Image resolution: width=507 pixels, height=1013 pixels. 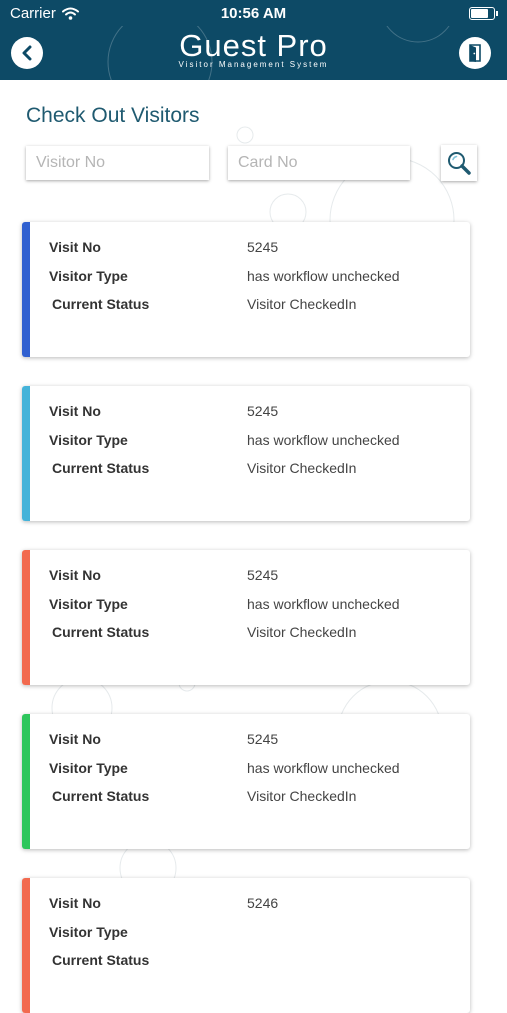 I want to click on exit-button, so click(x=475, y=53).